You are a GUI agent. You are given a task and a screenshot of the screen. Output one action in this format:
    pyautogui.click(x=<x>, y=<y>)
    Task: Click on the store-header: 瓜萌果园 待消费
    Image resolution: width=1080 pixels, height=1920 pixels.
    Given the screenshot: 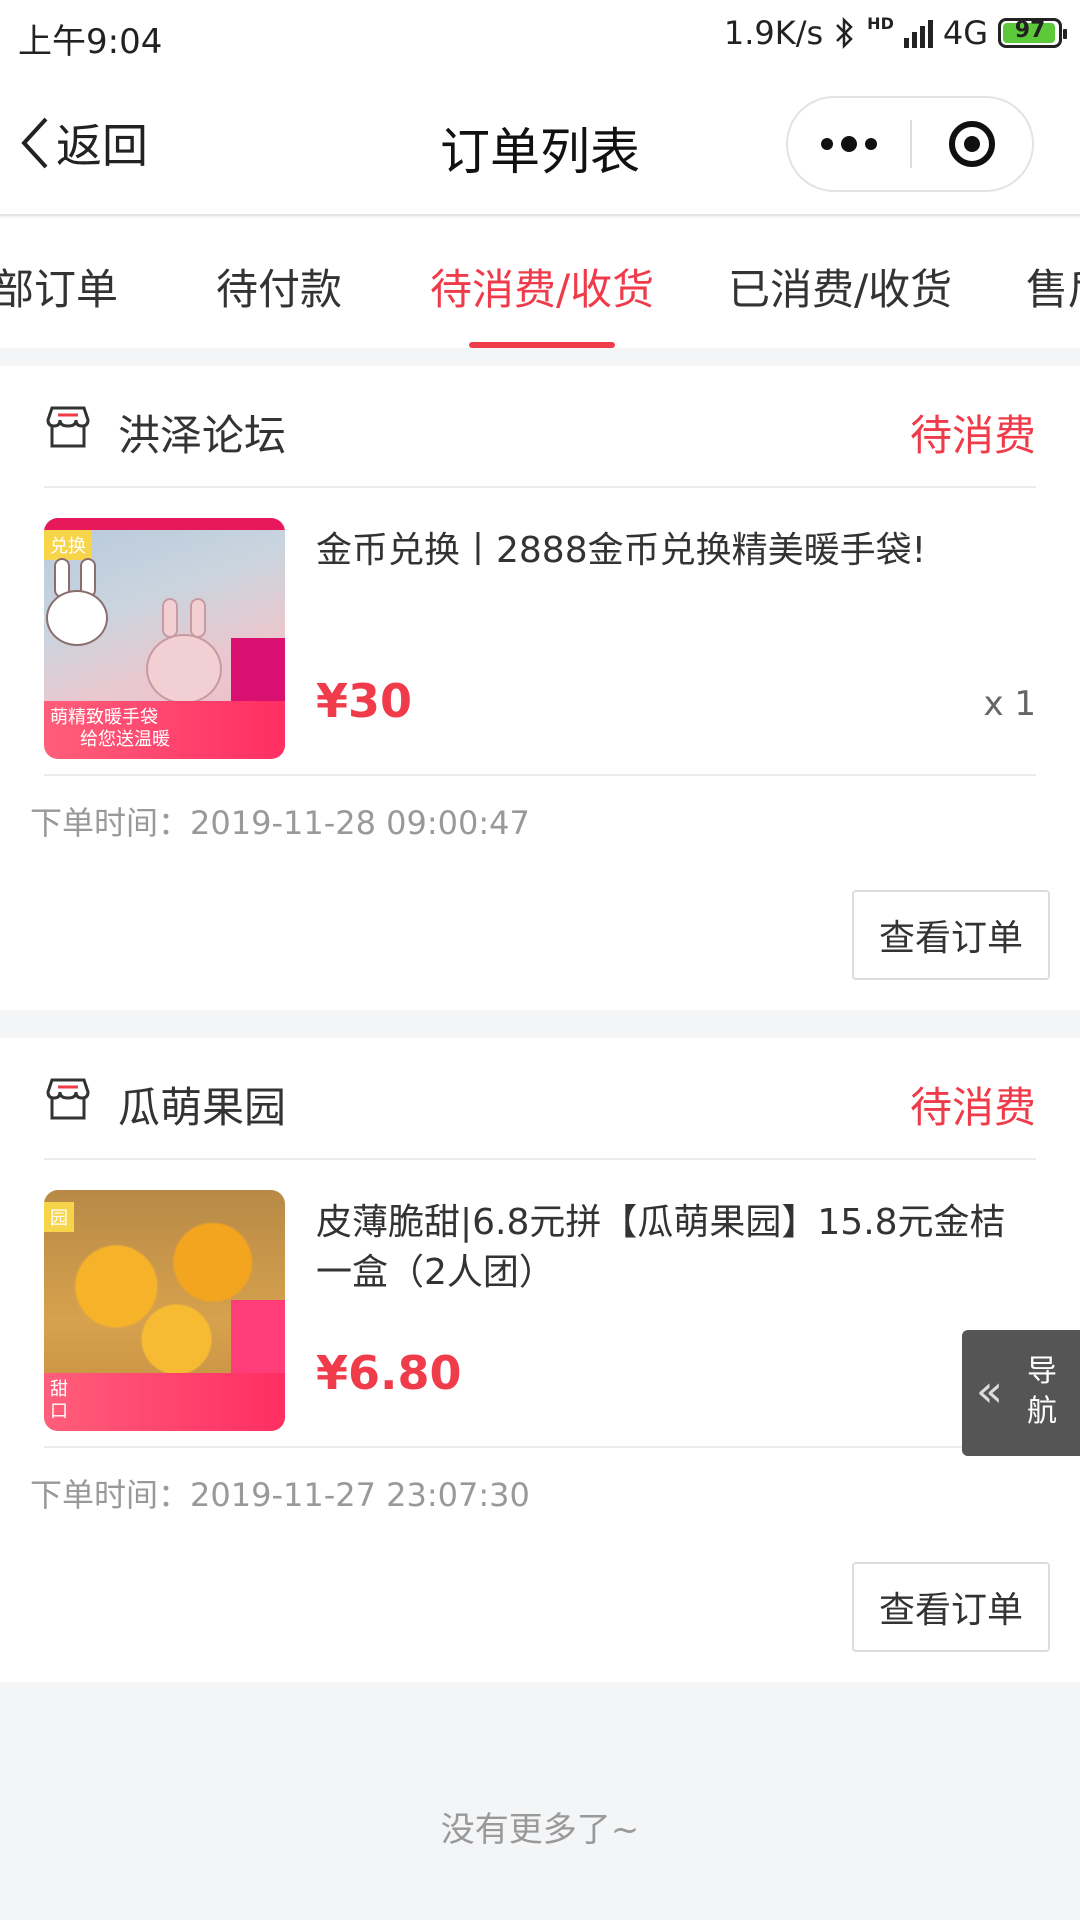 What is the action you would take?
    pyautogui.click(x=540, y=1099)
    